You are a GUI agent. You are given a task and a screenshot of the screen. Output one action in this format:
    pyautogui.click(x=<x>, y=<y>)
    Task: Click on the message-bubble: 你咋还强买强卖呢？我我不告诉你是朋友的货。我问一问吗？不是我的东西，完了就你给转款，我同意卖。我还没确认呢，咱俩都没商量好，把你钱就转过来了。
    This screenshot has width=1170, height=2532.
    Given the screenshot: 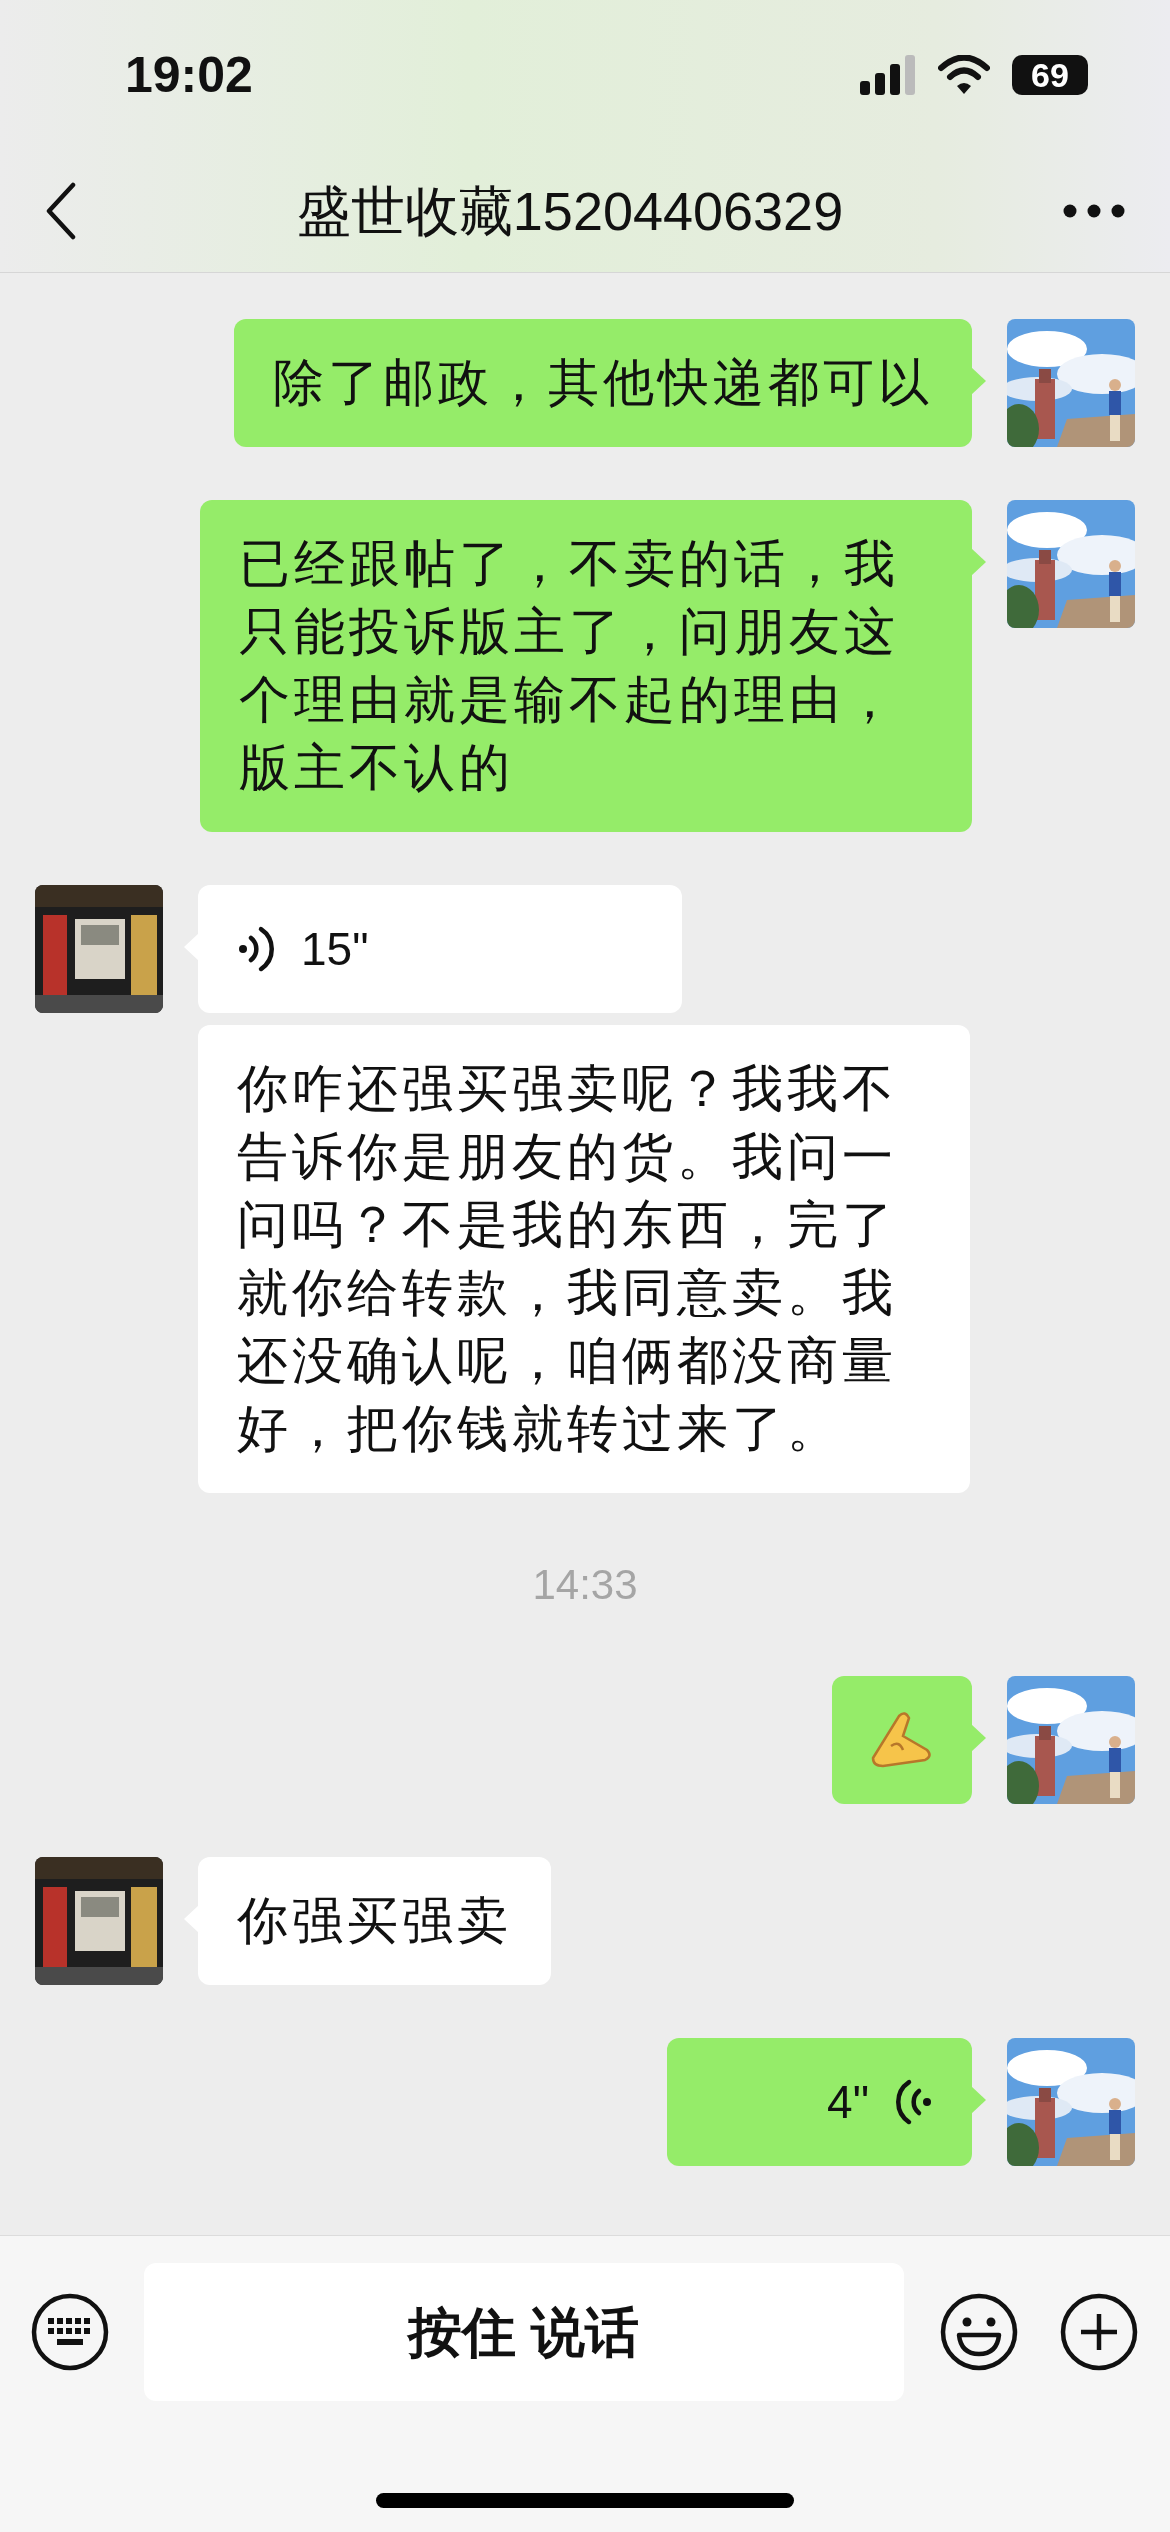 What is the action you would take?
    pyautogui.click(x=584, y=1259)
    